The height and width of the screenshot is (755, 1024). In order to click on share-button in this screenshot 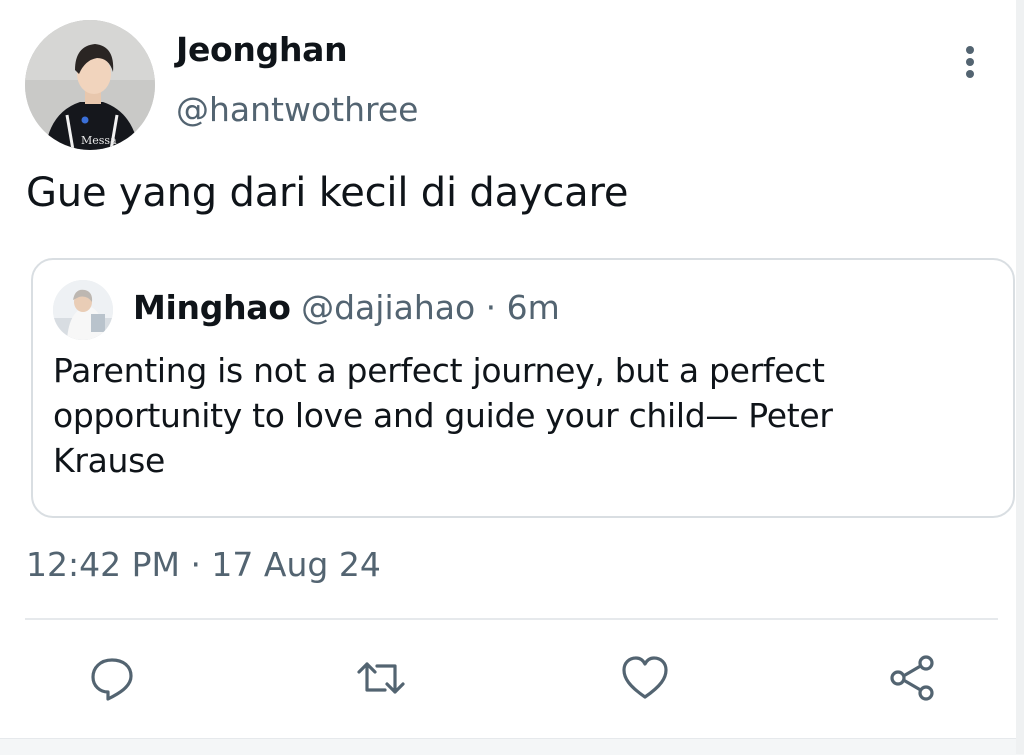, I will do `click(912, 678)`.